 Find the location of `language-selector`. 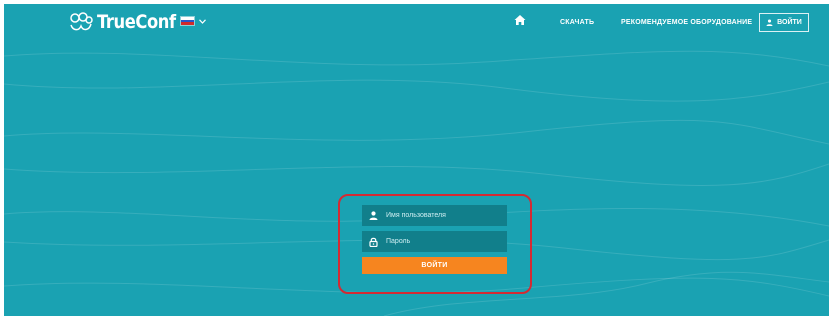

language-selector is located at coordinates (193, 21).